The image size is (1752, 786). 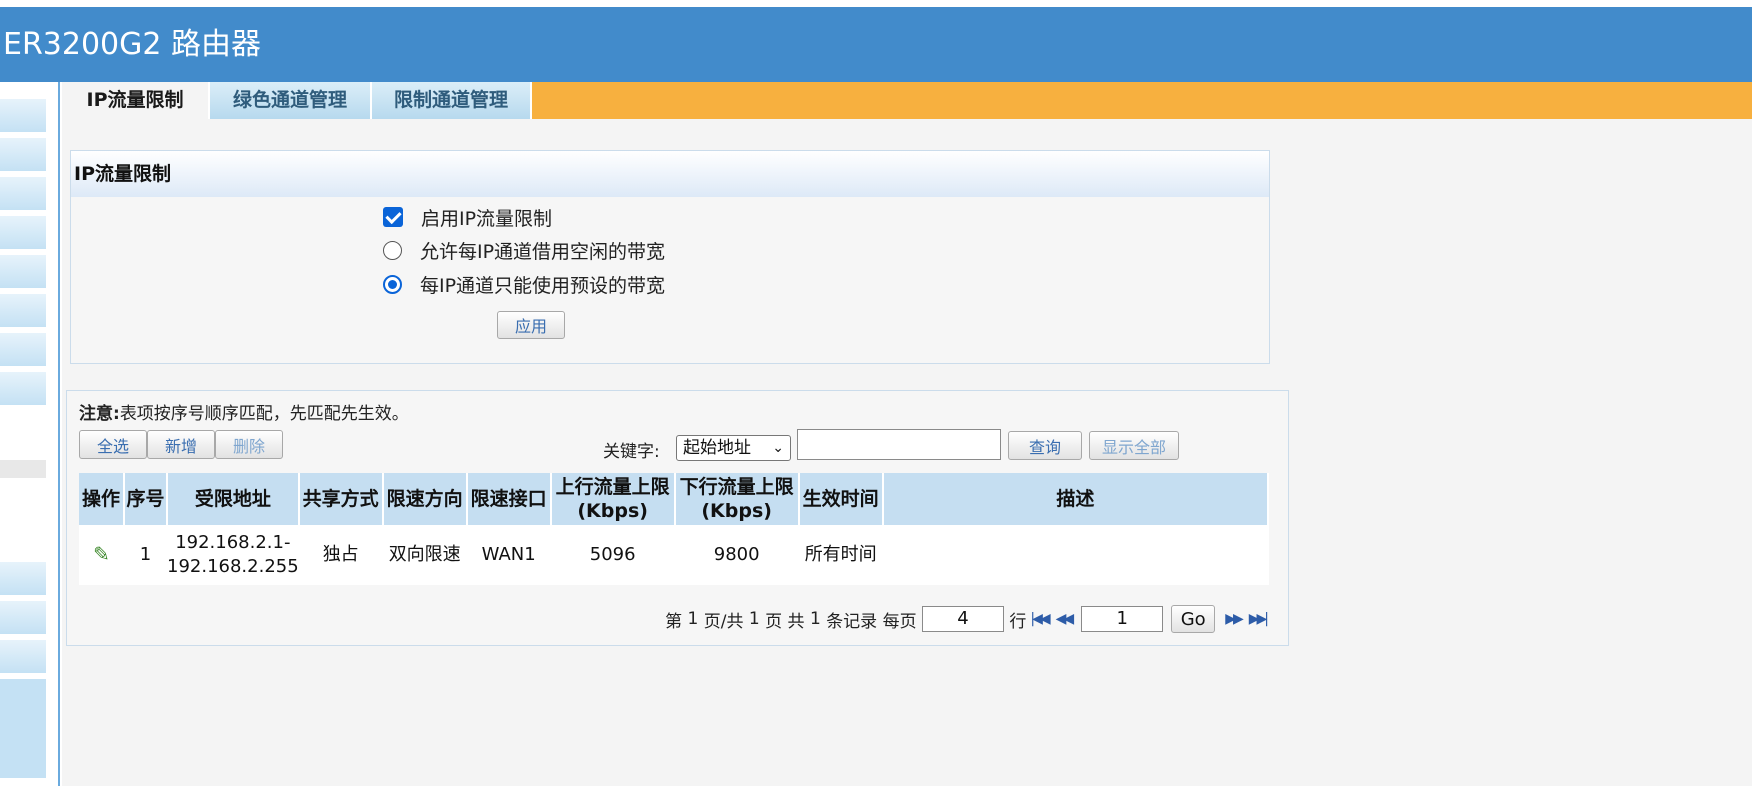 What do you see at coordinates (452, 100) in the screenshot?
I see `tab-limit-channel: 限制通道管理` at bounding box center [452, 100].